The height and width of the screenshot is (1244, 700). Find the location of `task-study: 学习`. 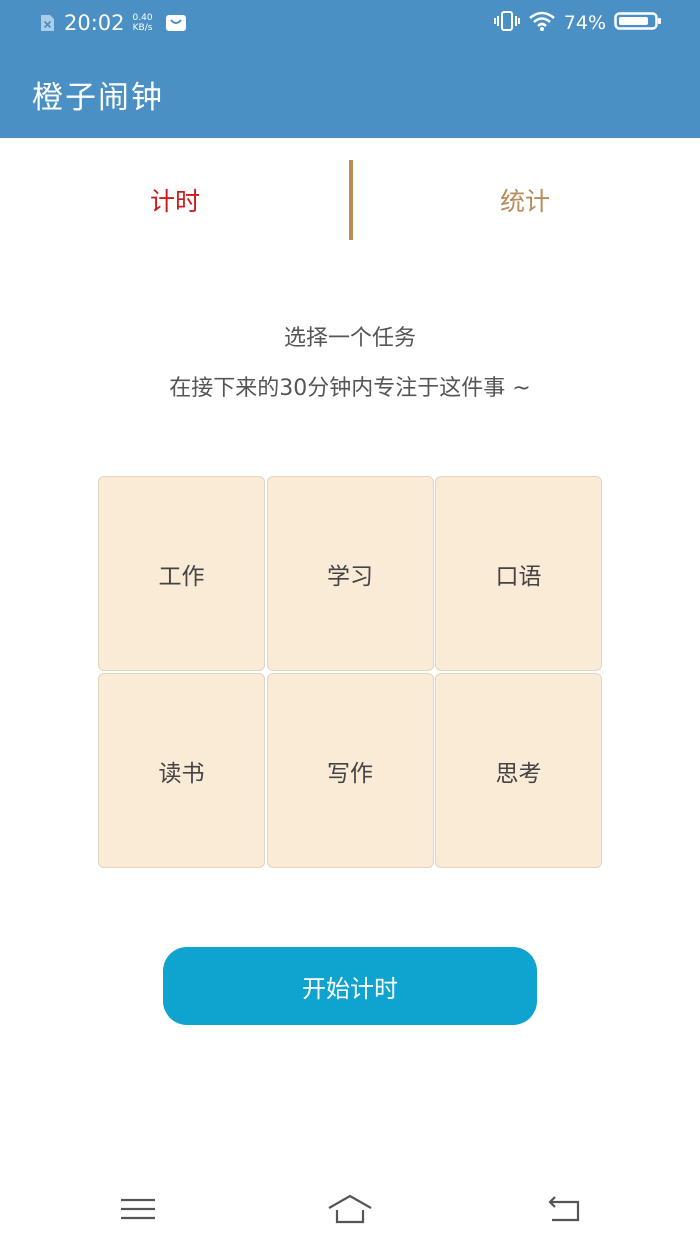

task-study: 学习 is located at coordinates (350, 573).